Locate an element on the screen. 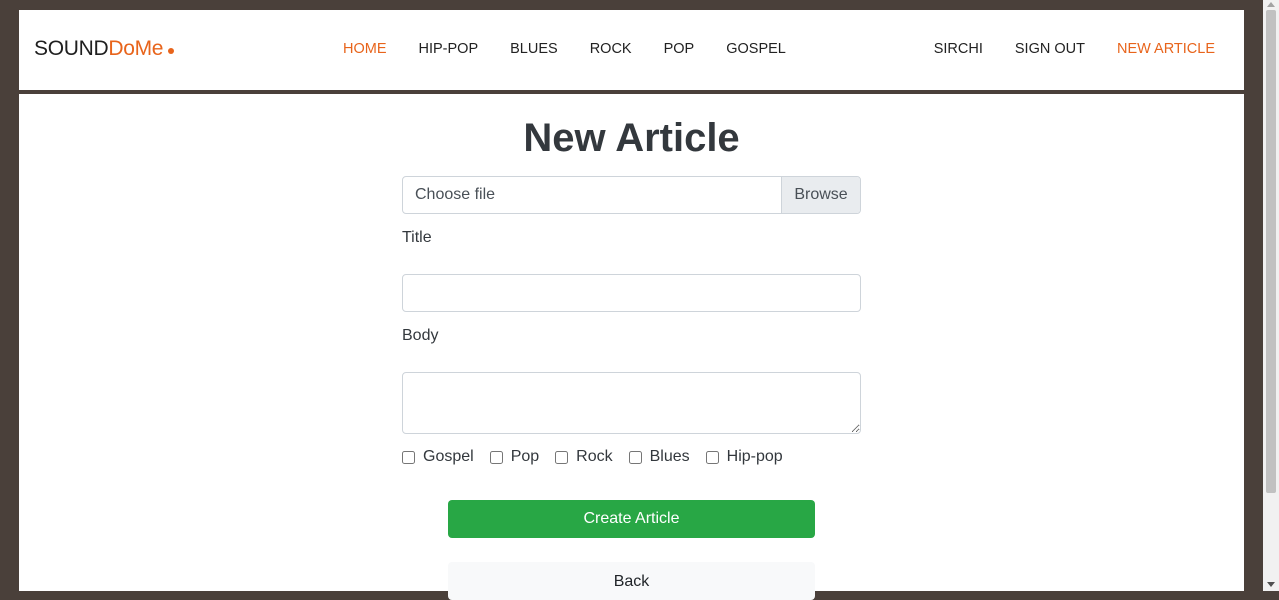 The image size is (1279, 600). hip-pop-checkbox is located at coordinates (712, 457).